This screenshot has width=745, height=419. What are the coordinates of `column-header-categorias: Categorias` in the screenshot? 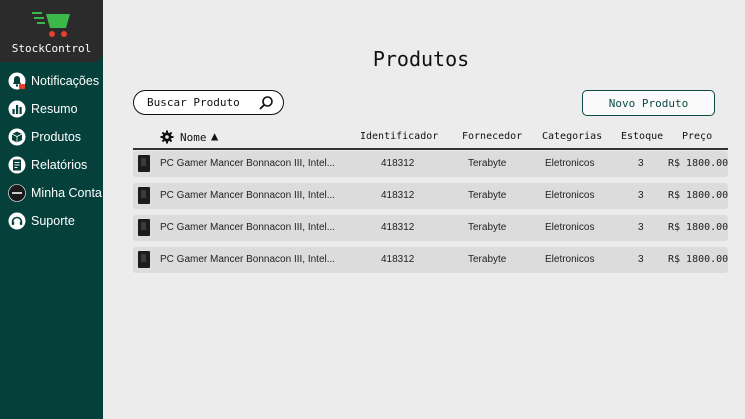 It's located at (572, 136).